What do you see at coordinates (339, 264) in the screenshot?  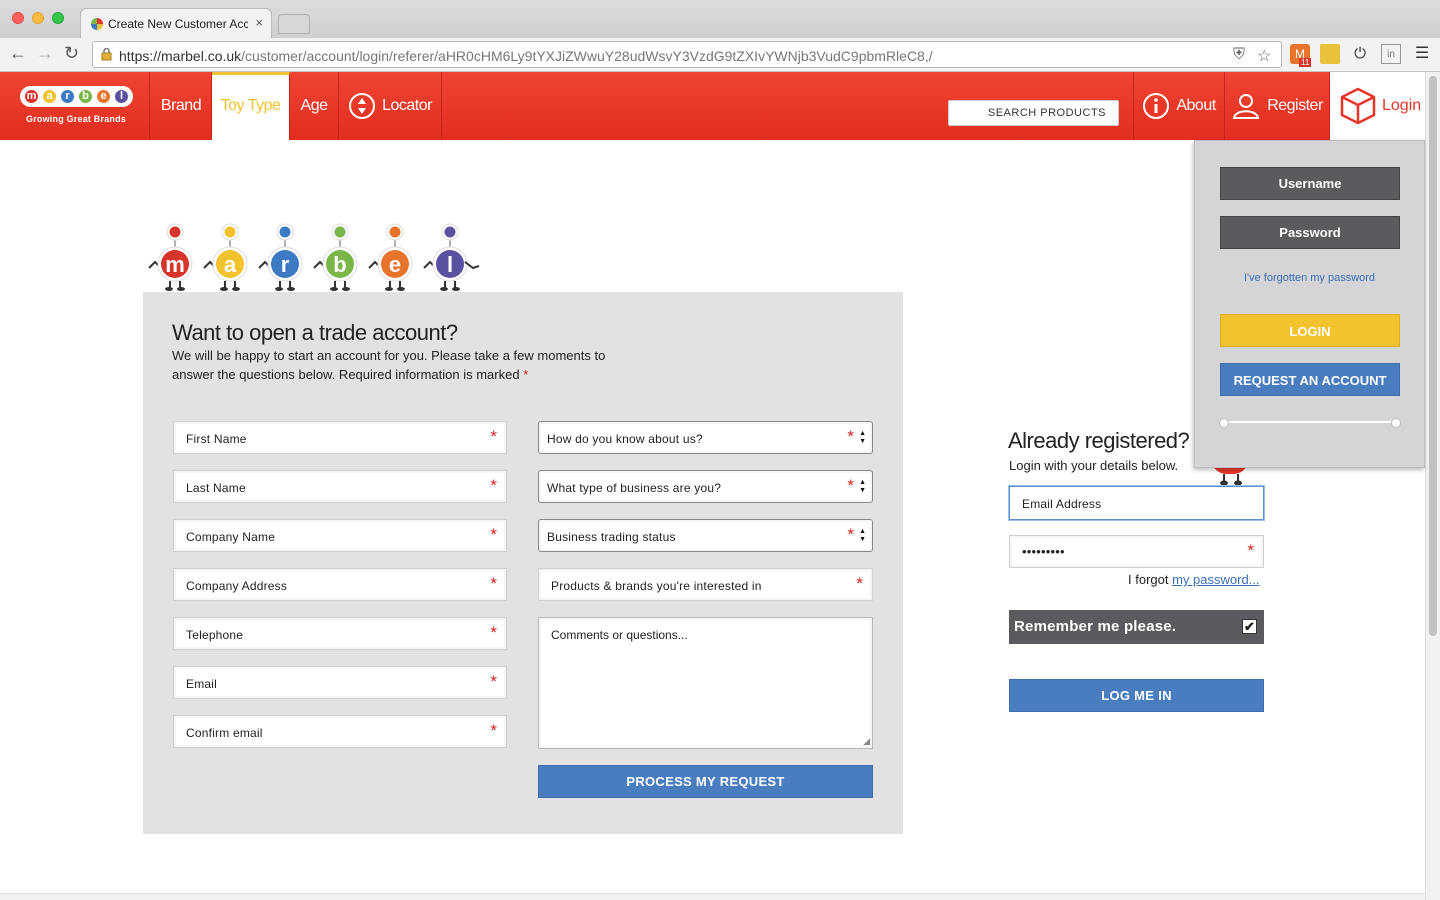 I see `svg-text: b` at bounding box center [339, 264].